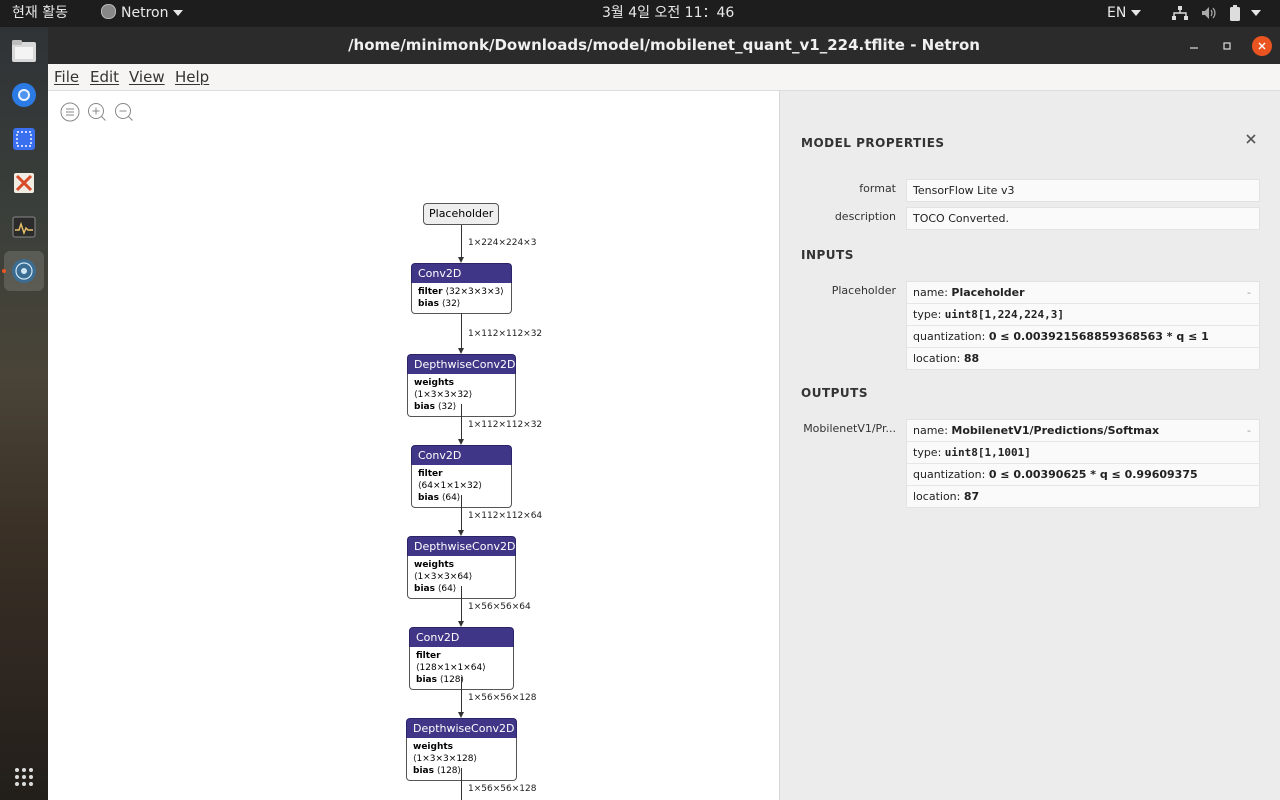 This screenshot has height=800, width=1280. I want to click on node-attr: weights ⟨1×3×3×128⟩, so click(461, 753).